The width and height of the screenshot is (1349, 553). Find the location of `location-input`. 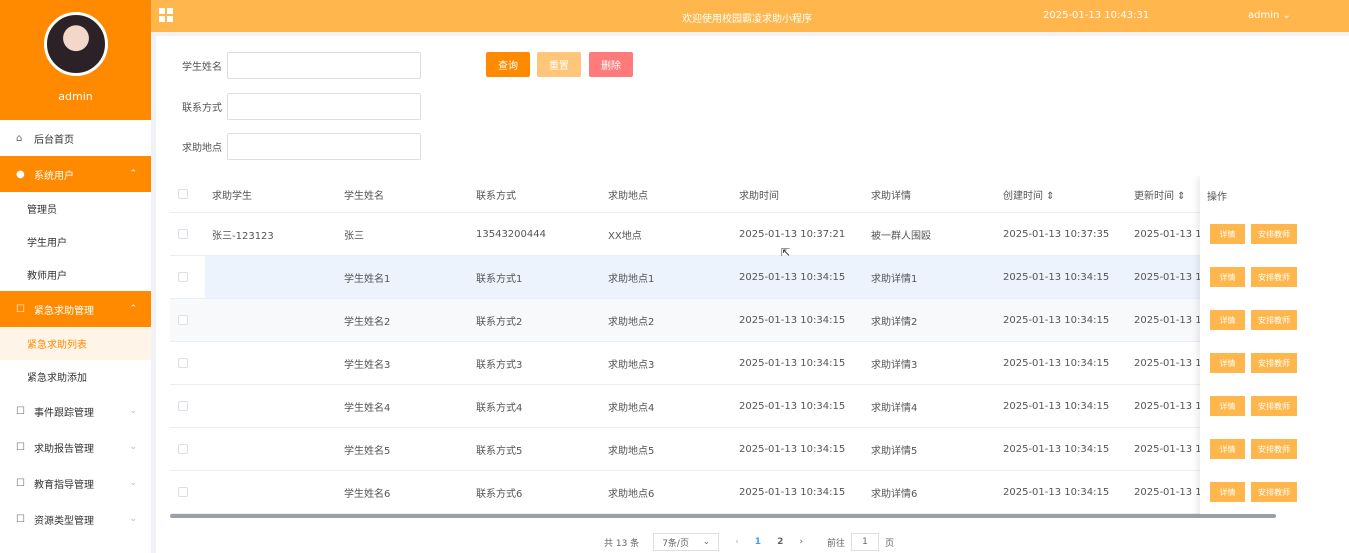

location-input is located at coordinates (324, 146).